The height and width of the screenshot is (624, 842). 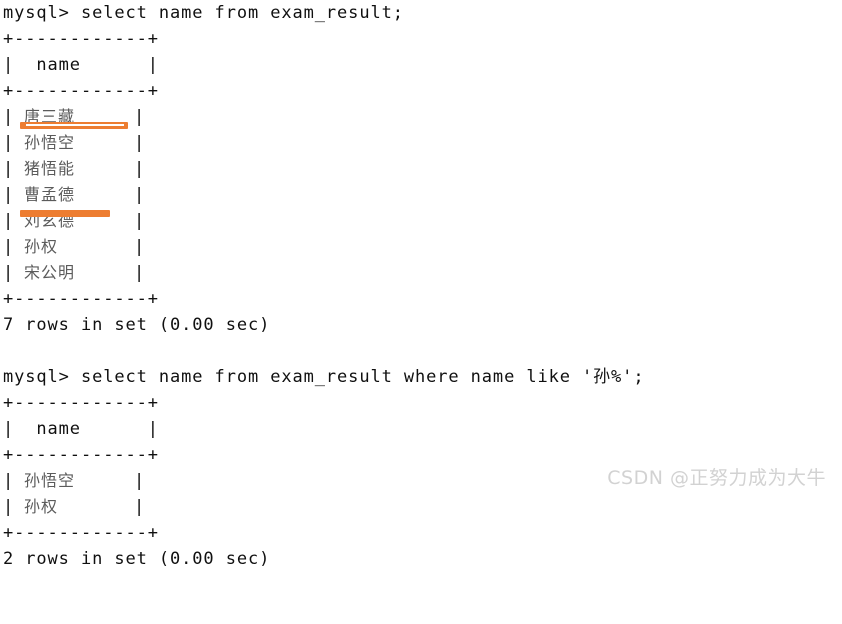 I want to click on table-row: | 孙悟空 |, so click(x=421, y=143).